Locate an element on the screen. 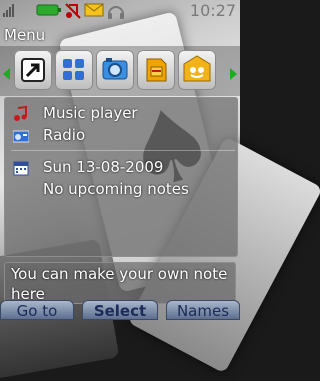 The width and height of the screenshot is (320, 381). shortcut-icon is located at coordinates (33, 70).